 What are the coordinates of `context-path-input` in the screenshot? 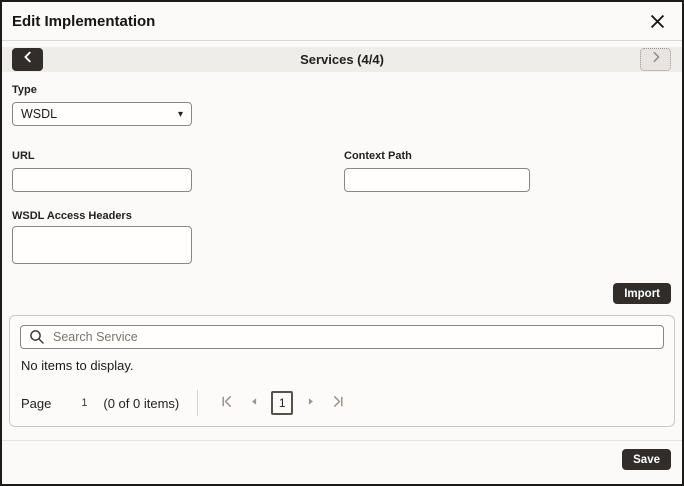 It's located at (437, 180).